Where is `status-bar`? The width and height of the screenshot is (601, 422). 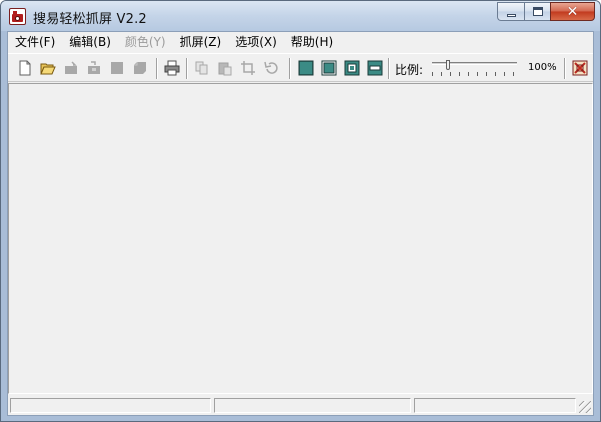 status-bar is located at coordinates (300, 405).